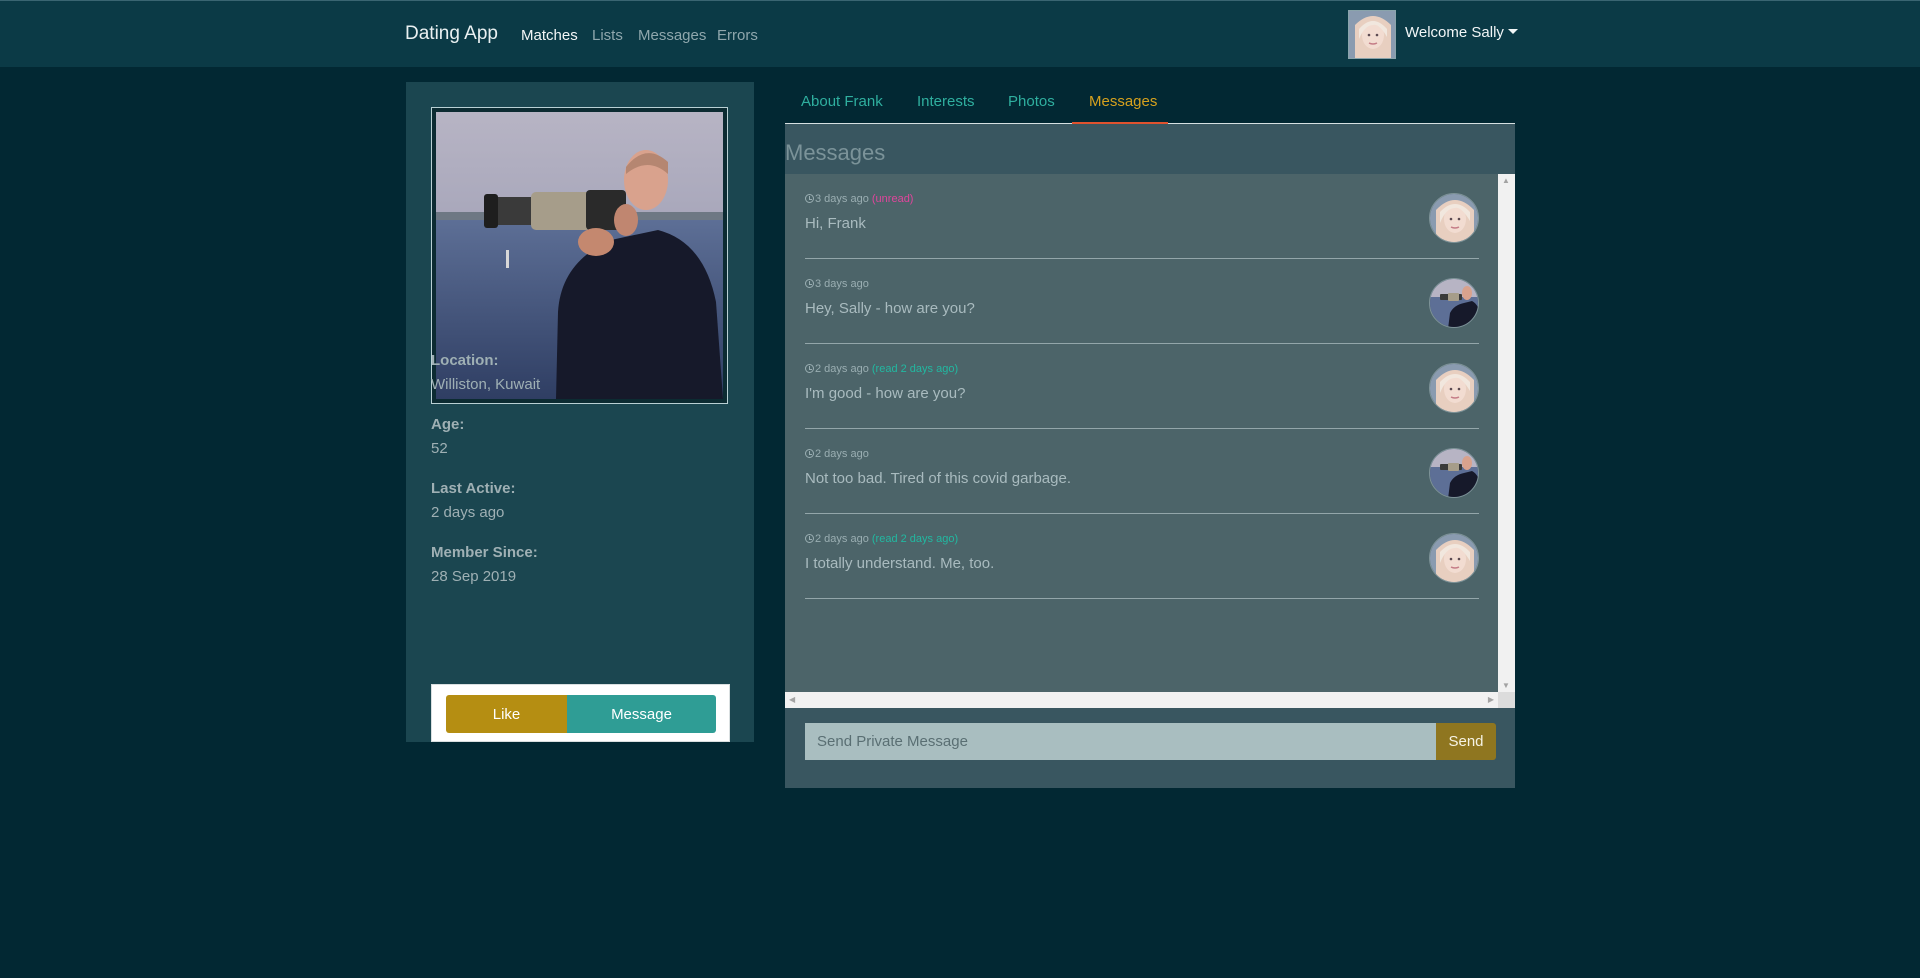 This screenshot has height=978, width=1920. I want to click on member-since-label: Member Since:, so click(484, 552).